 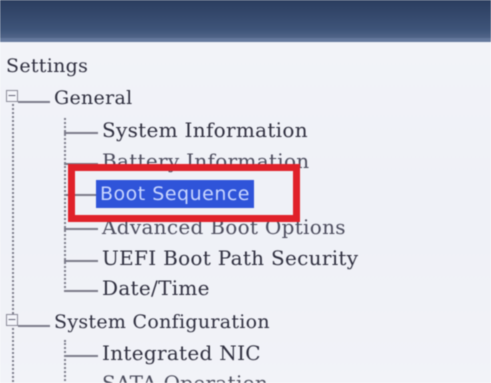 What do you see at coordinates (184, 193) in the screenshot?
I see `annotation-highlight-box` at bounding box center [184, 193].